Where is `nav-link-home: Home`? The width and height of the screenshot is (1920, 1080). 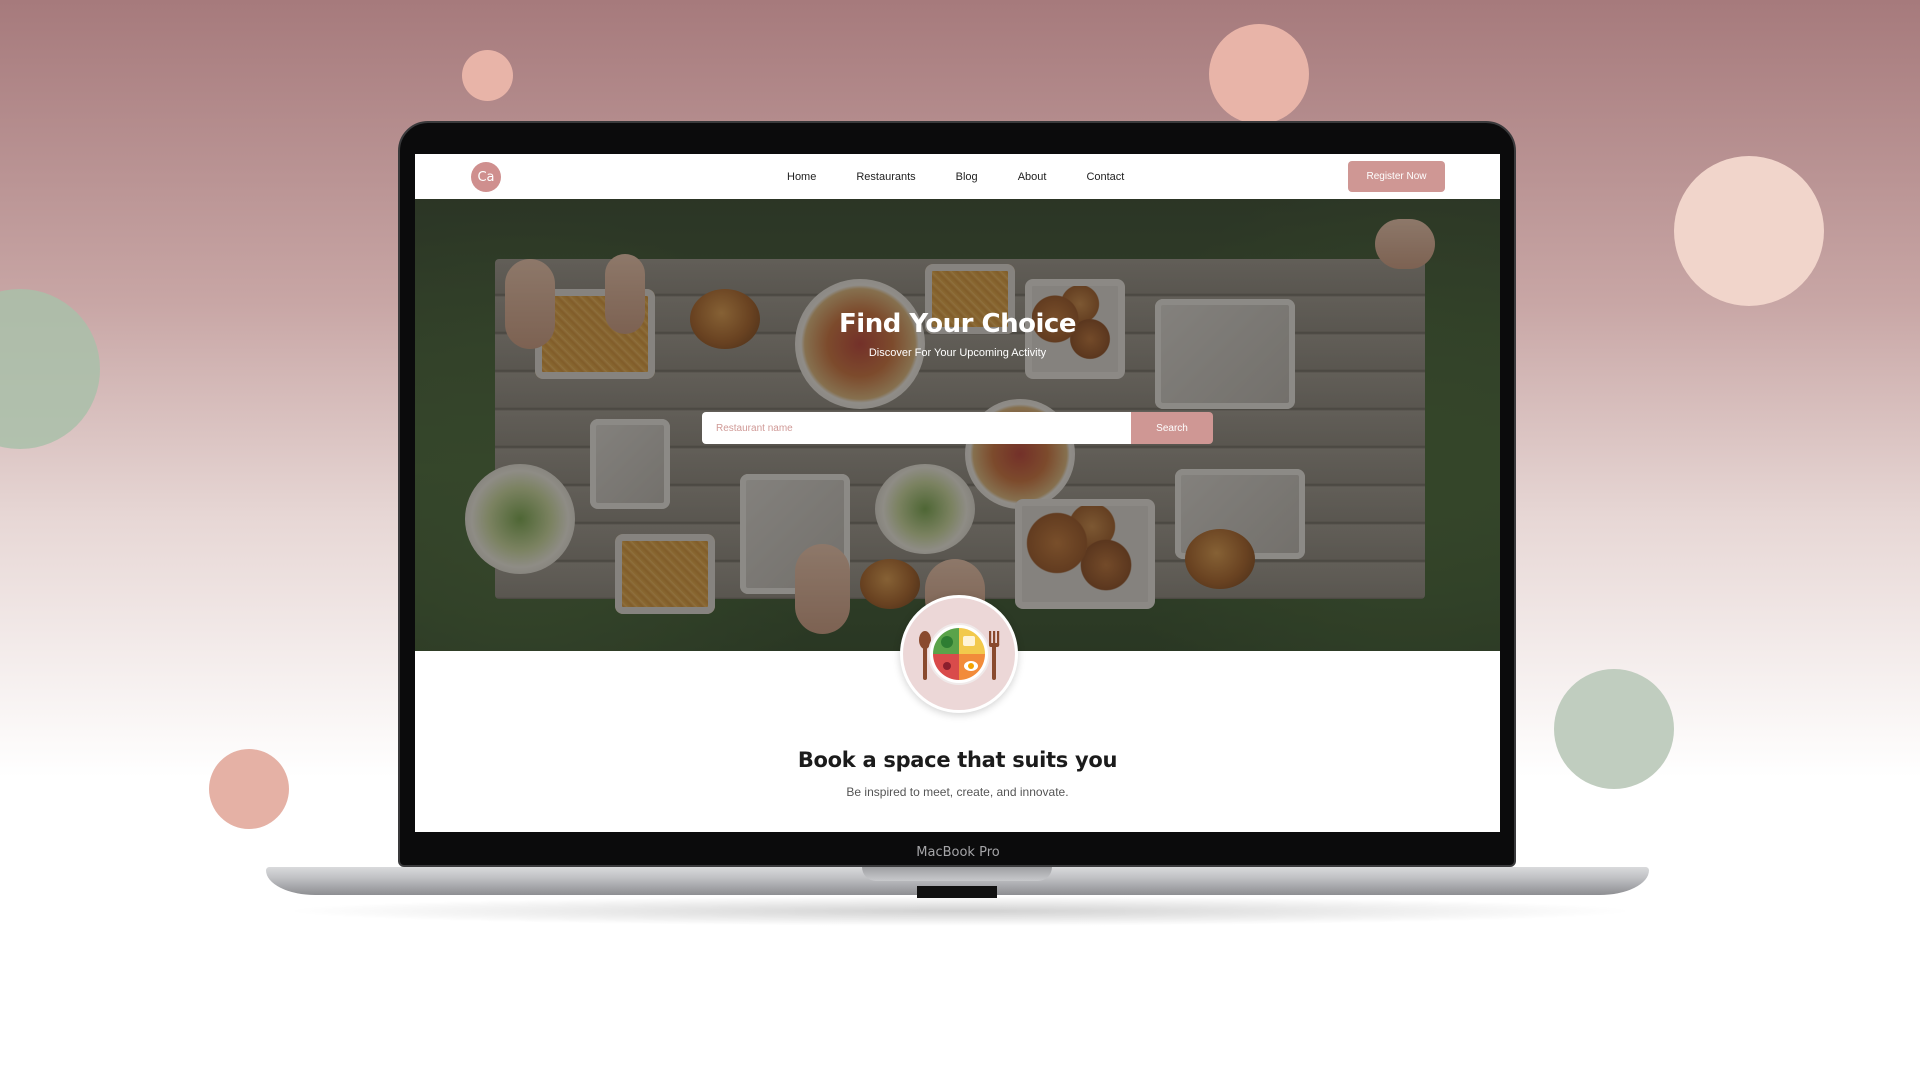
nav-link-home: Home is located at coordinates (801, 177).